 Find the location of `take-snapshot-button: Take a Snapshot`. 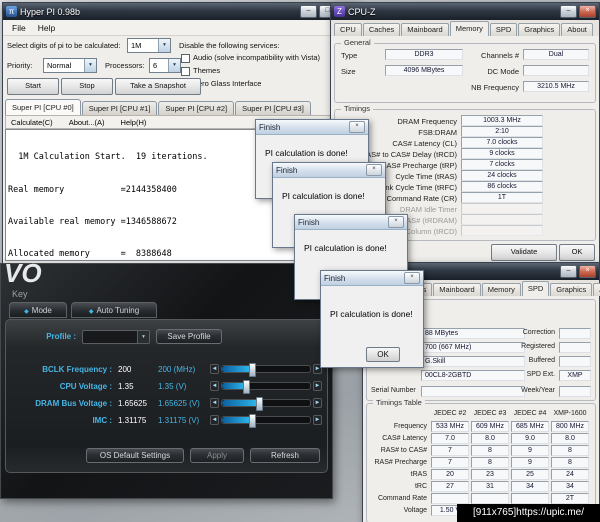

take-snapshot-button: Take a Snapshot is located at coordinates (158, 86).